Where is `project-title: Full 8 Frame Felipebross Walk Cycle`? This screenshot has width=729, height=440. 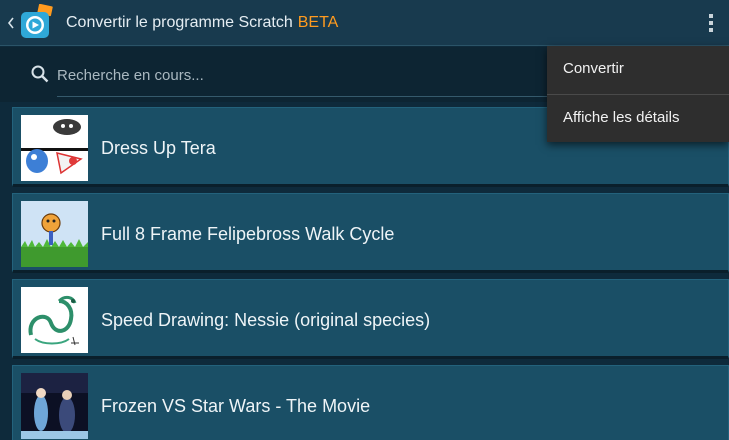
project-title: Full 8 Frame Felipebross Walk Cycle is located at coordinates (248, 234).